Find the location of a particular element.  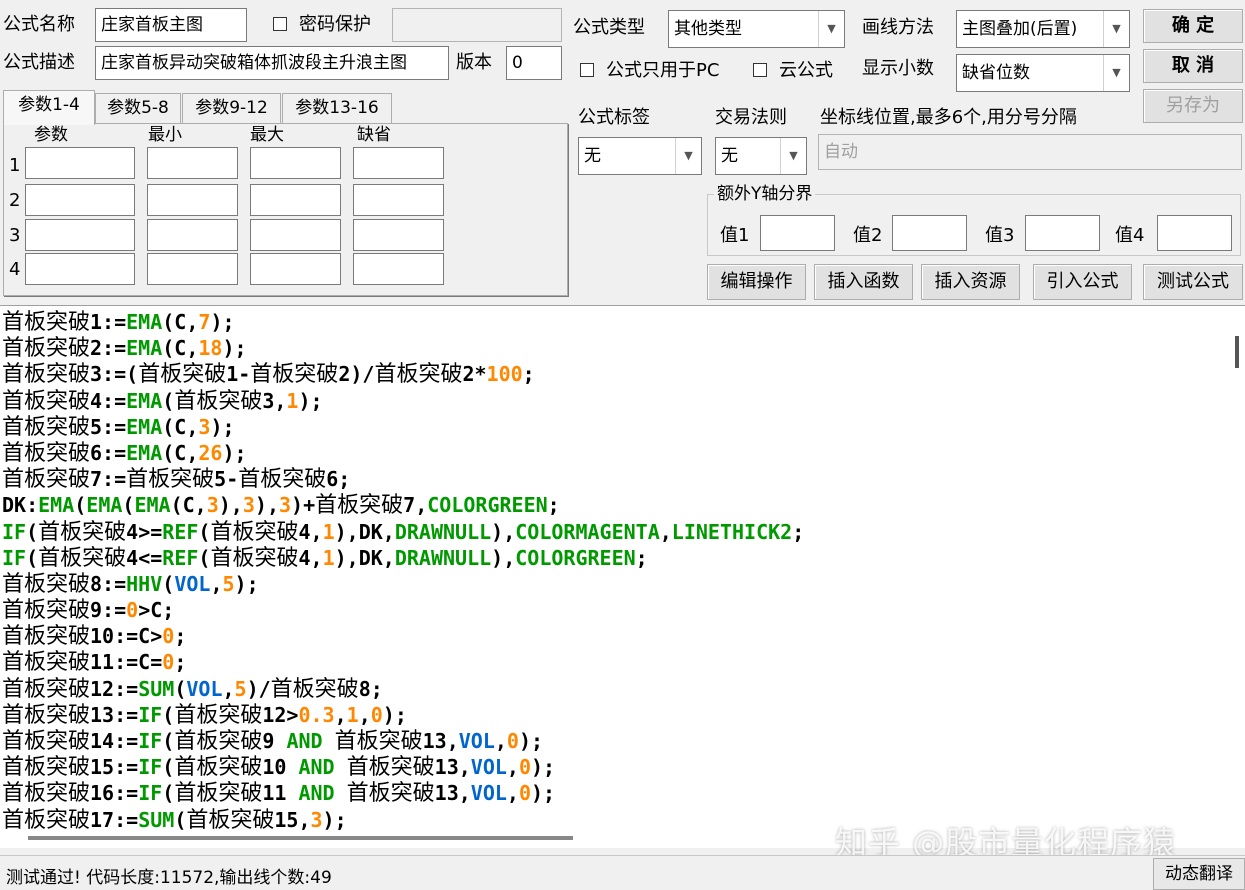

code-line: 首板突破7:=首板突破5-首板突破6; is located at coordinates (403, 479).